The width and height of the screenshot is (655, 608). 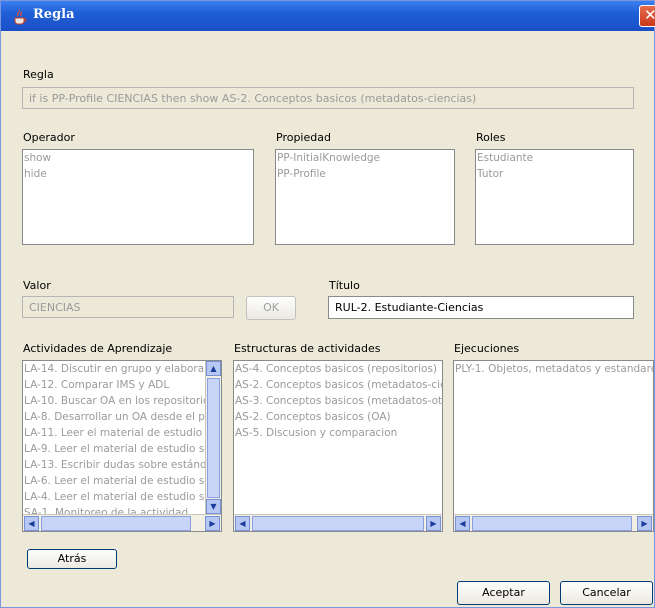 I want to click on scroll-up-icon: ▲, so click(x=213, y=368).